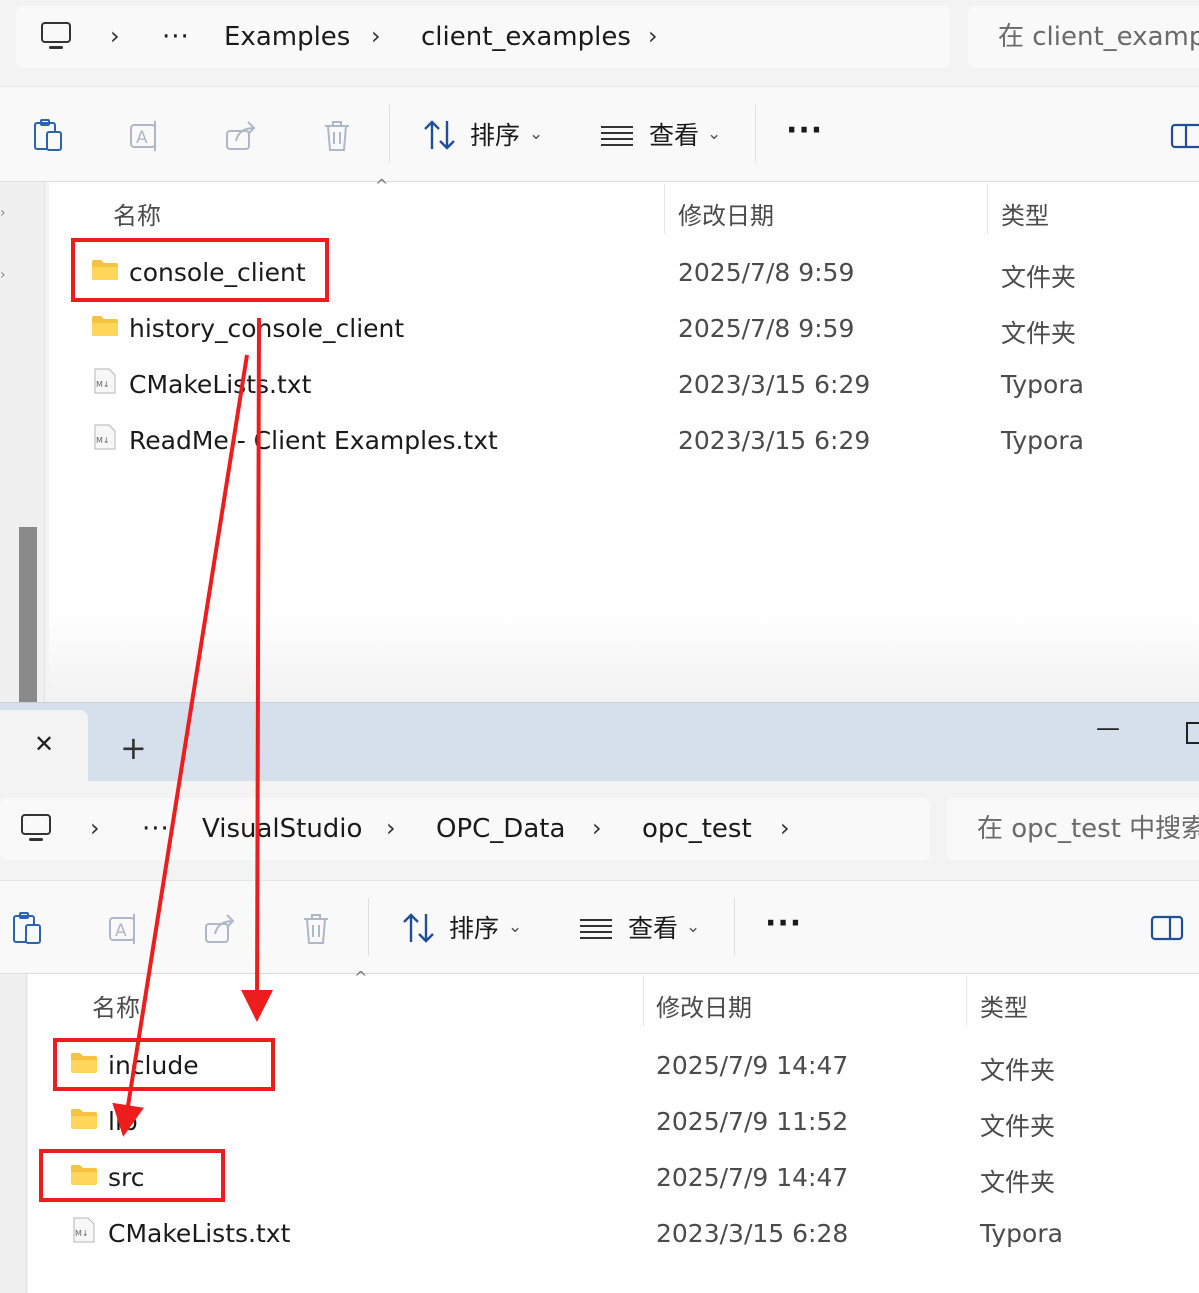 The width and height of the screenshot is (1199, 1293). Describe the element at coordinates (257, 669) in the screenshot. I see `arrow-console-client-to-include` at that location.